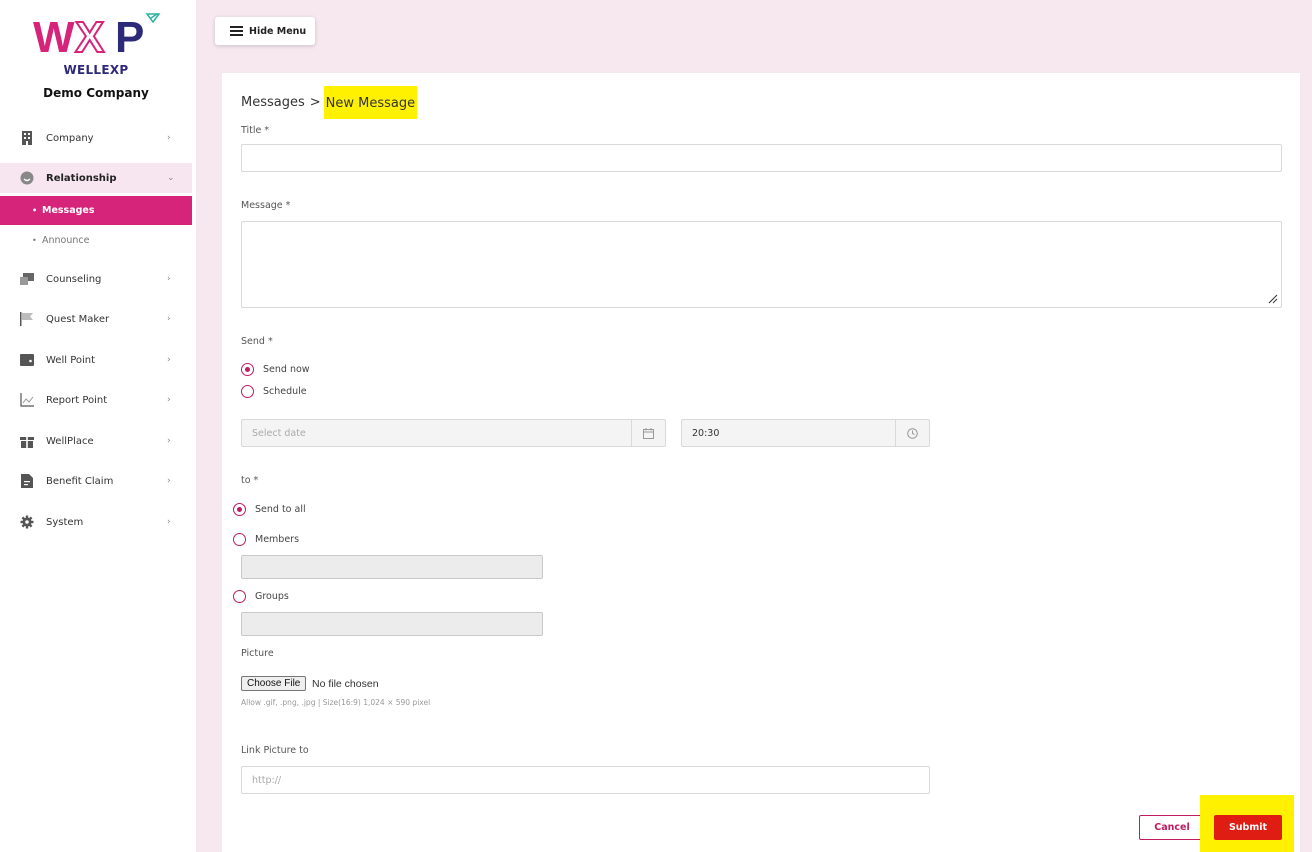 The height and width of the screenshot is (852, 1312). Describe the element at coordinates (392, 624) in the screenshot. I see `groups-select` at that location.